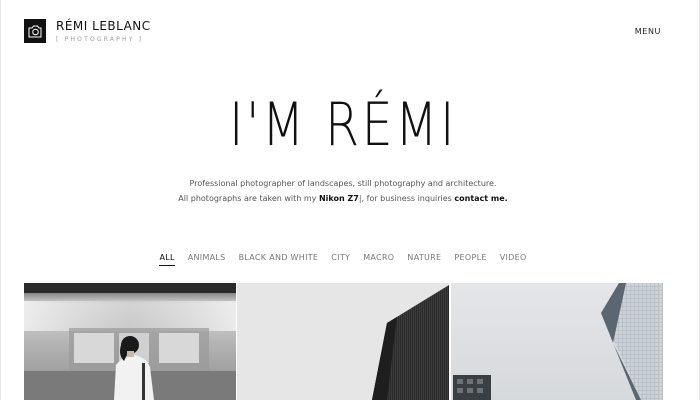 This screenshot has width=700, height=400. I want to click on filter-tab-animals: ANIMALS, so click(207, 259).